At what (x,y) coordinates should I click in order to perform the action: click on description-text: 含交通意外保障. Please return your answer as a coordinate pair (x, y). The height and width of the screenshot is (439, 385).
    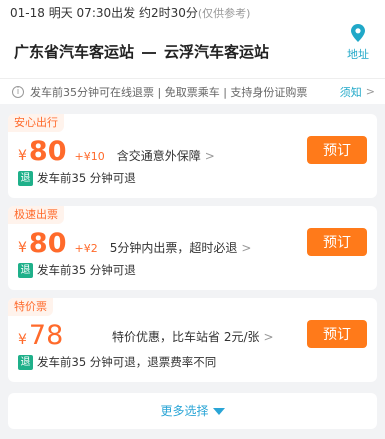
    Looking at the image, I should click on (158, 156).